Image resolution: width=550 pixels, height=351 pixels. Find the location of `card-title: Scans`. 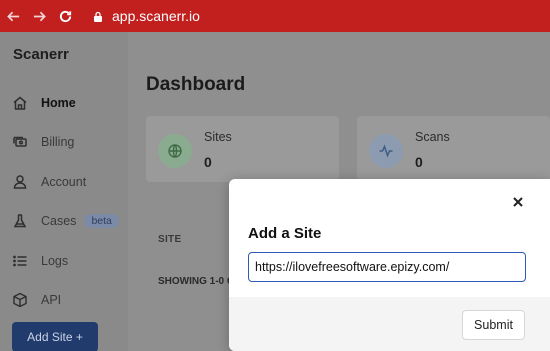

card-title: Scans is located at coordinates (432, 137).